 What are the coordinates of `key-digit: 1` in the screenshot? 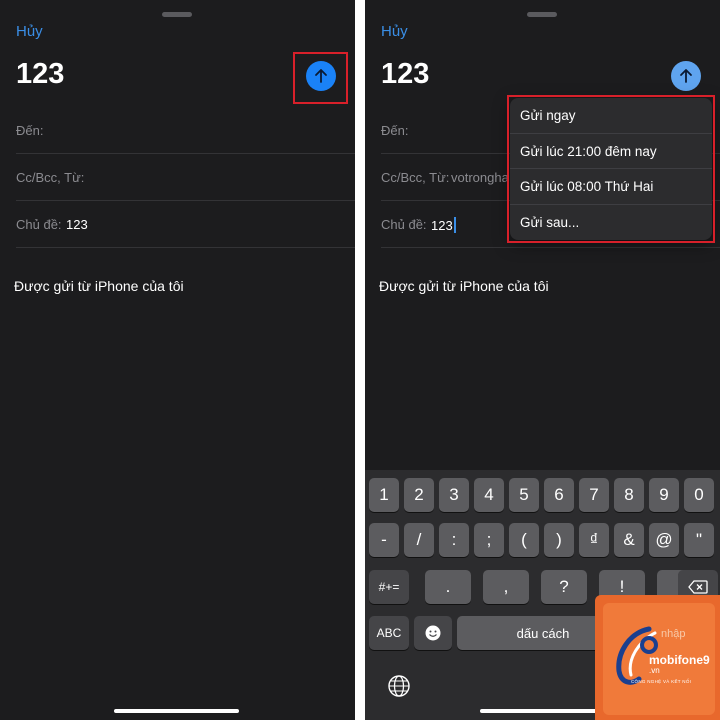 It's located at (384, 495).